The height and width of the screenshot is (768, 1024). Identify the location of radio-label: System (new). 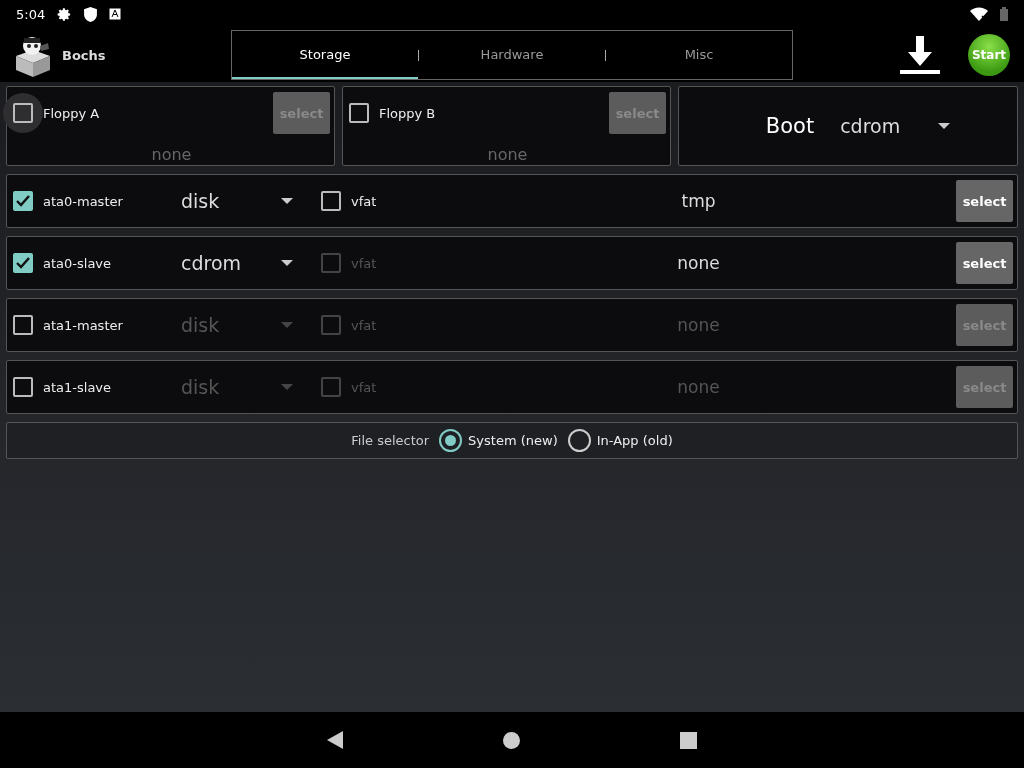
(513, 440).